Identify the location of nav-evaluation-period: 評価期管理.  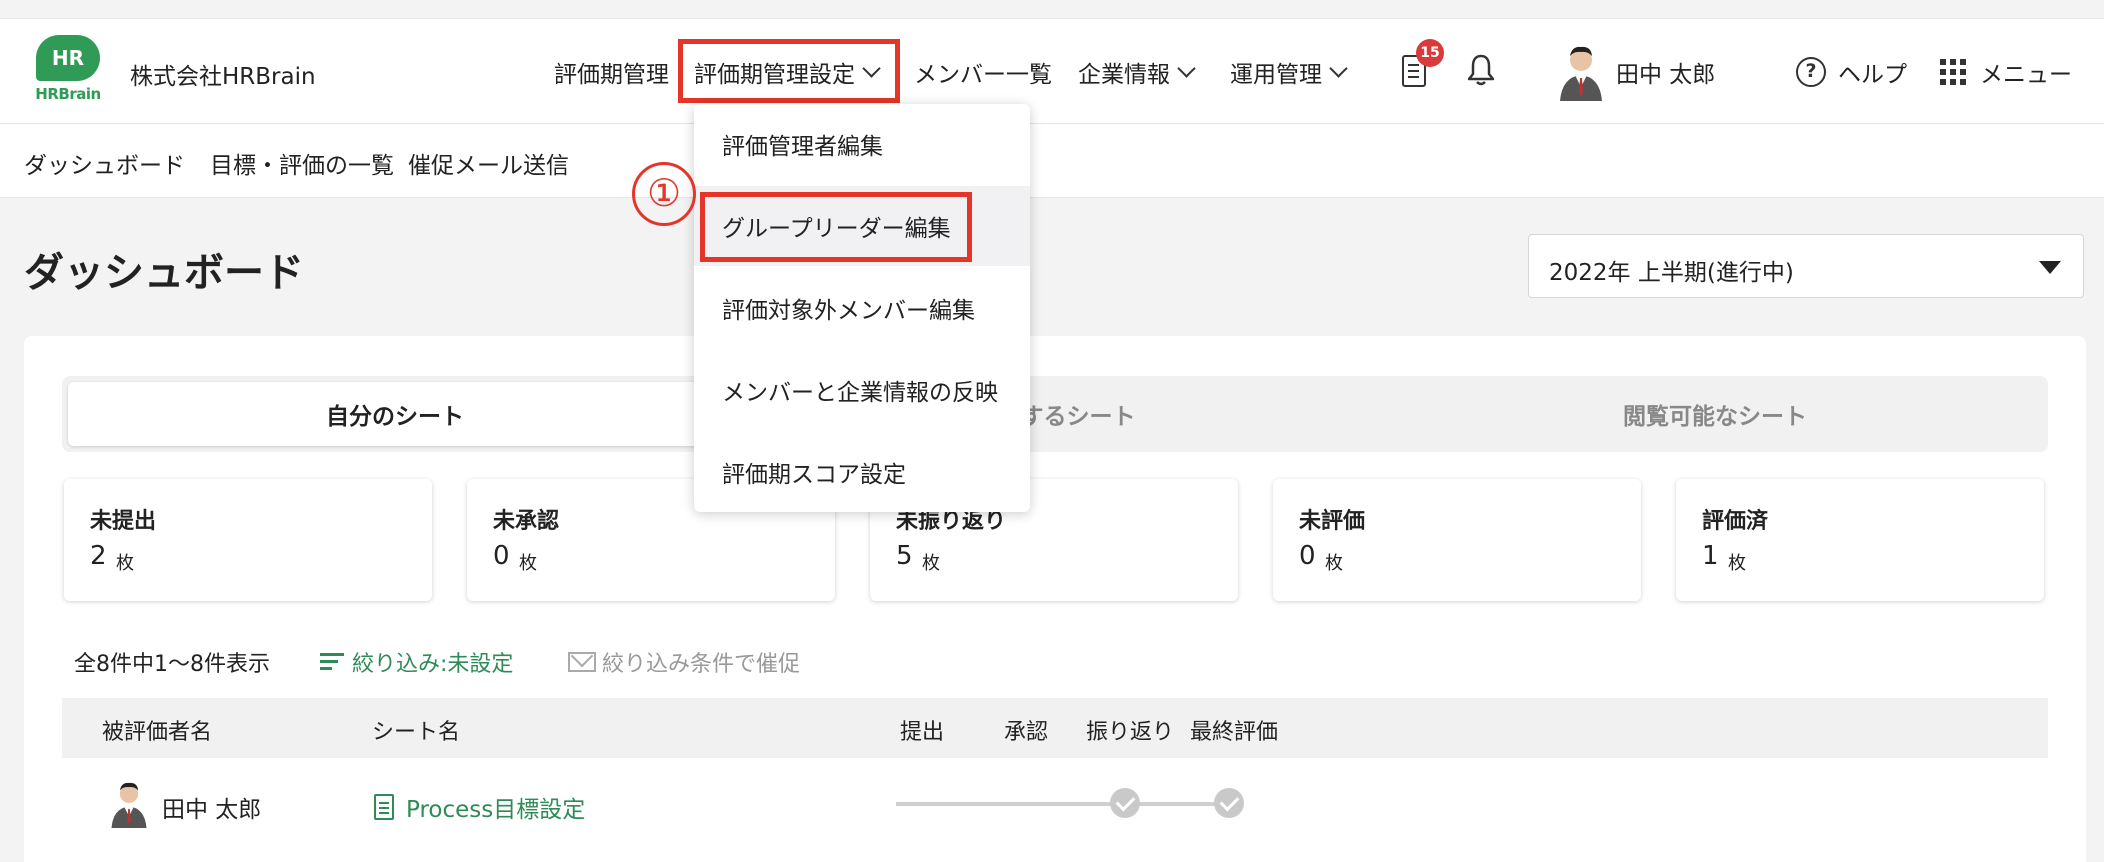
(611, 72).